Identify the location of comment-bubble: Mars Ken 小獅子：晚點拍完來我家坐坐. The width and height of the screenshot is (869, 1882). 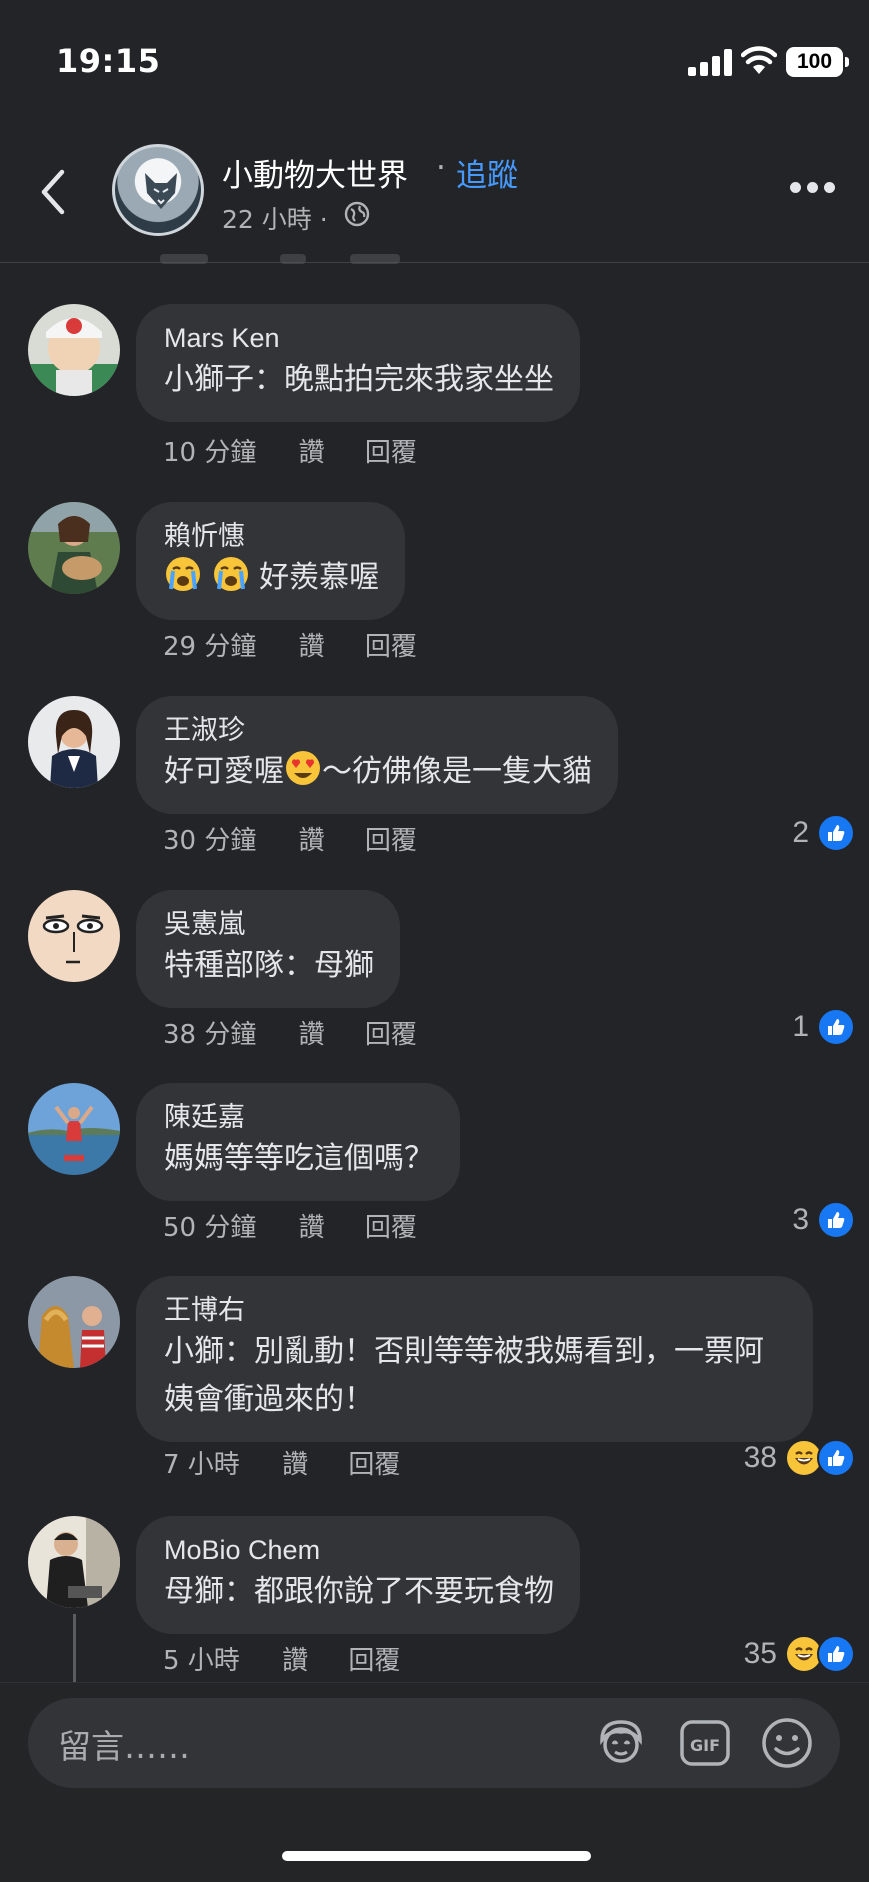
(358, 363).